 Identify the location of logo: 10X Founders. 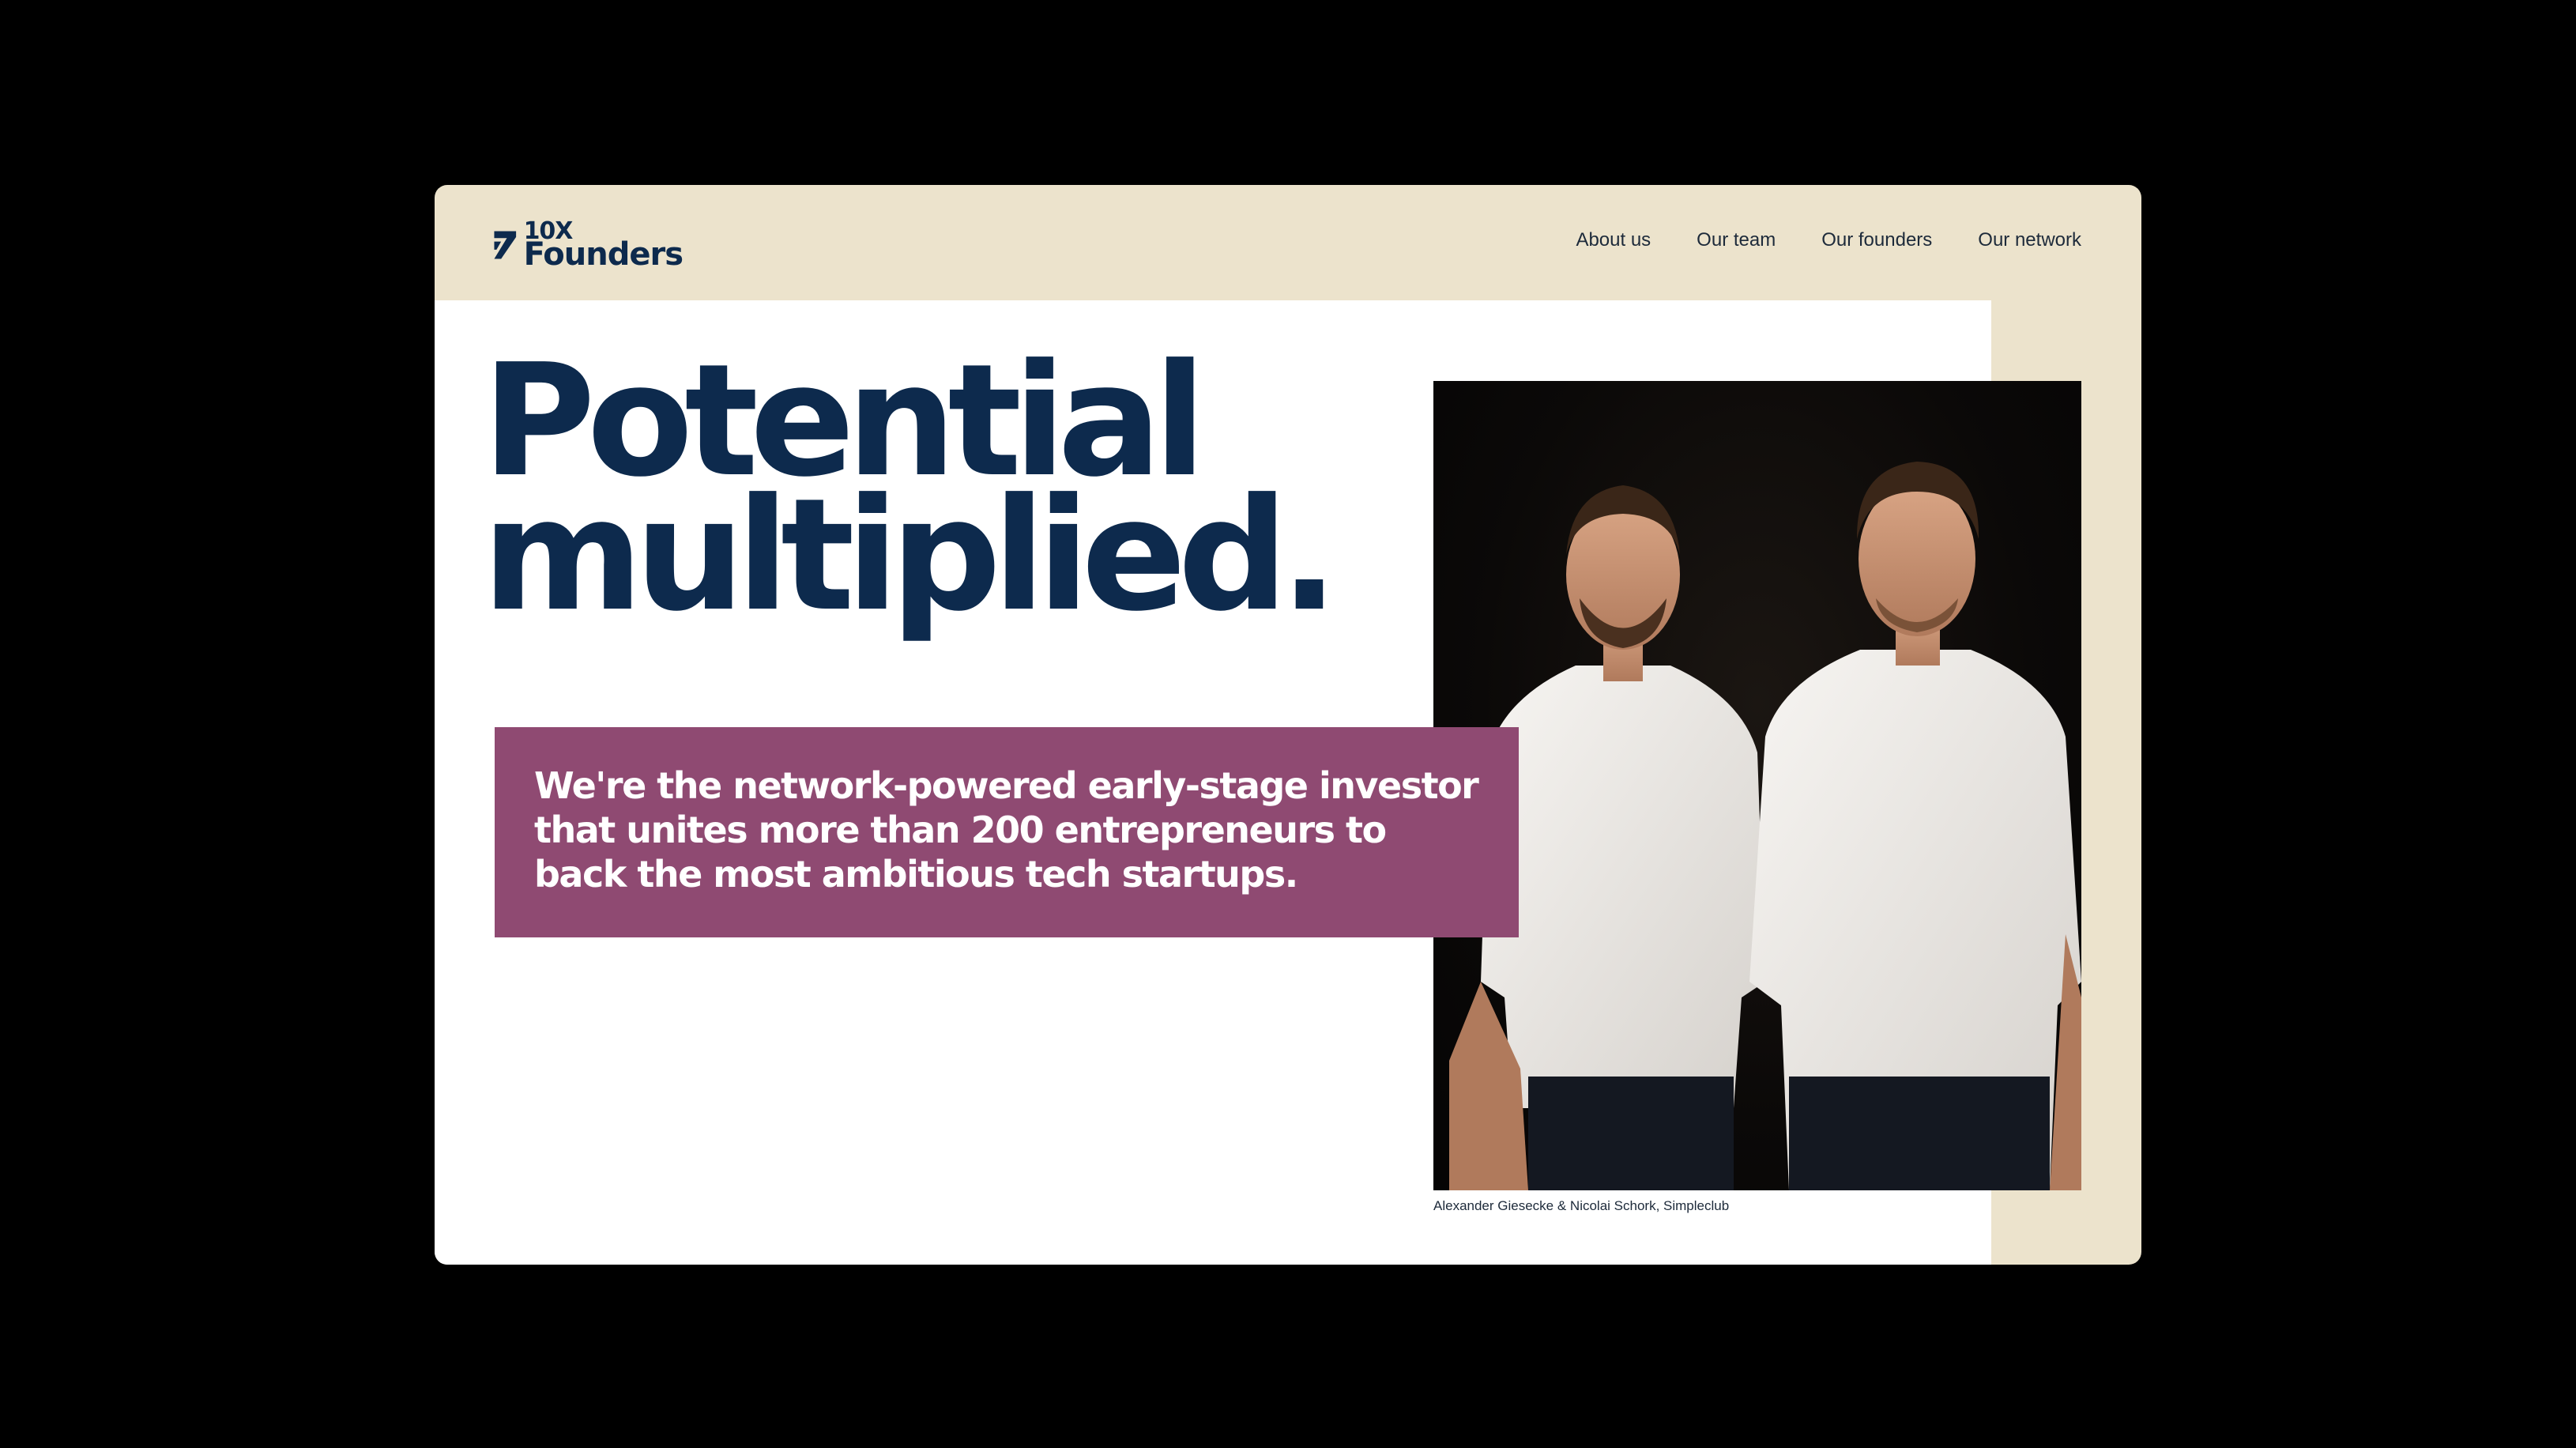
(588, 246).